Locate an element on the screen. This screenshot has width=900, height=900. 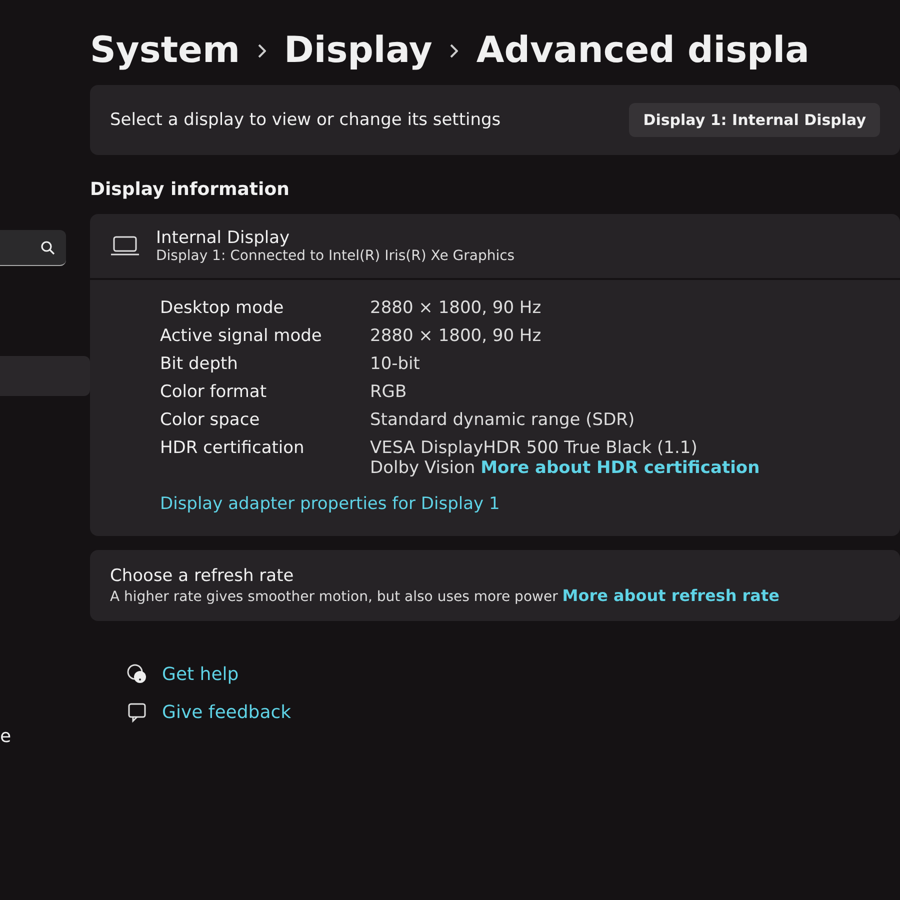
info-value: Dolby Vision is located at coordinates (423, 468).